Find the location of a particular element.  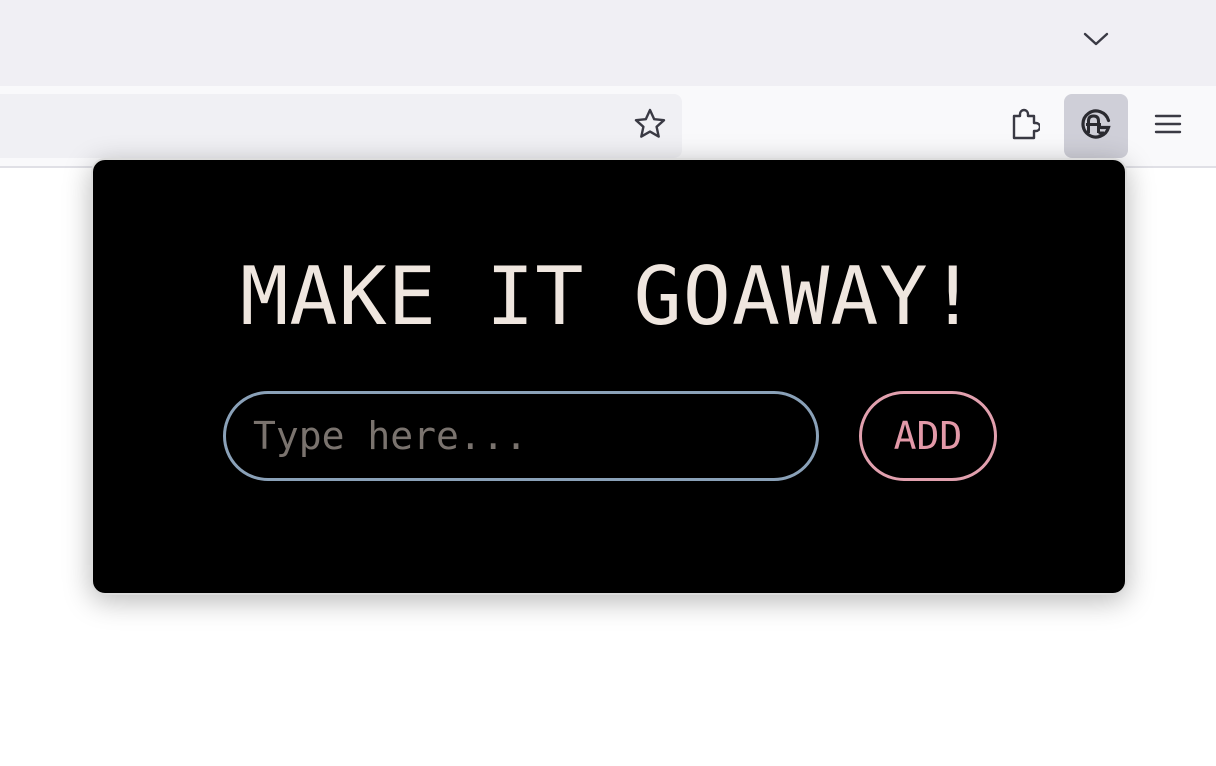

chevron-down-icon is located at coordinates (1096, 41).